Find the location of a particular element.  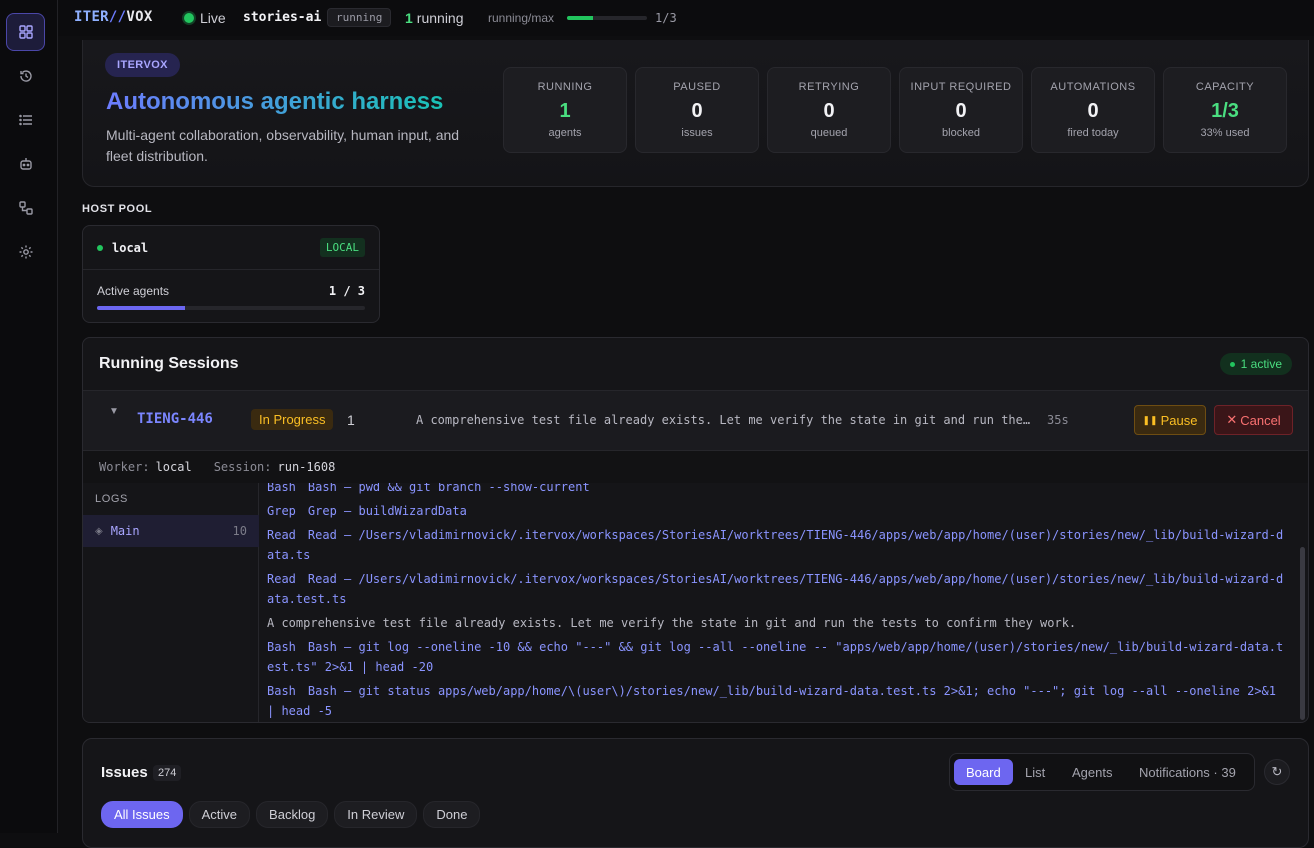

filter-backlog: Backlog is located at coordinates (292, 814).